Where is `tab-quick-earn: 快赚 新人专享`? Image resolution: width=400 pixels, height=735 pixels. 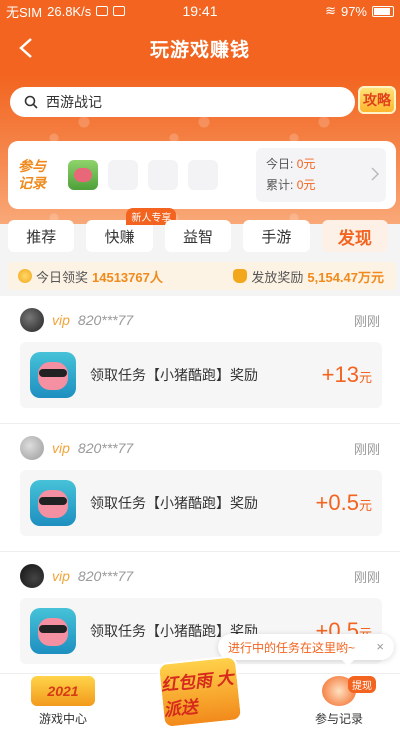
tab-quick-earn: 快赚 新人专享 is located at coordinates (131, 230).